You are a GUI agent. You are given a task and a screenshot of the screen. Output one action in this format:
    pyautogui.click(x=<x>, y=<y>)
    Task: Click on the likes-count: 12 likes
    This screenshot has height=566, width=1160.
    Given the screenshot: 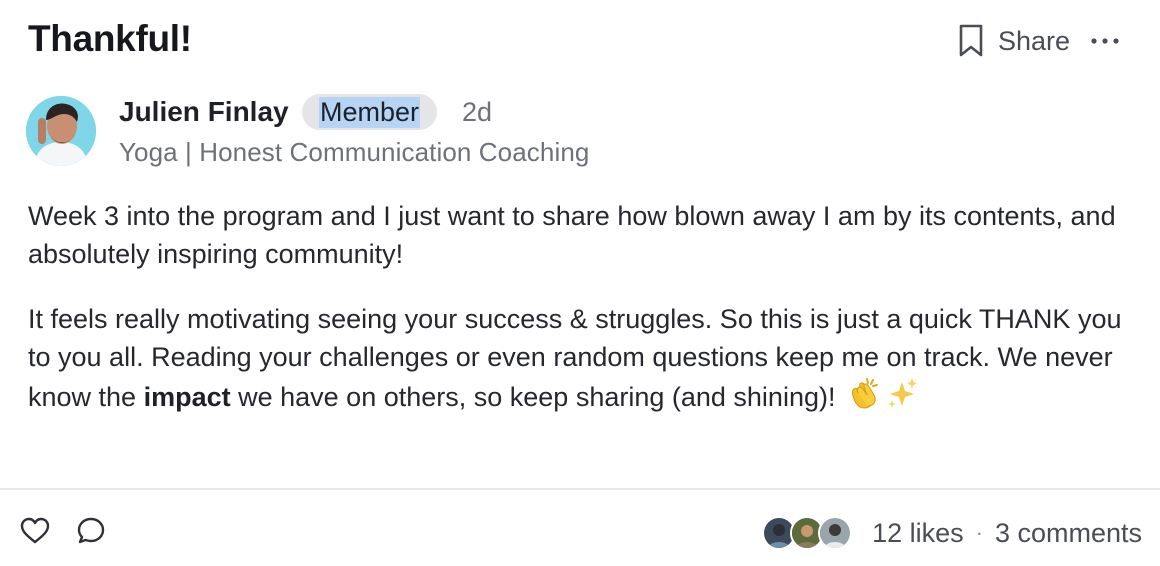 What is the action you would take?
    pyautogui.click(x=918, y=533)
    